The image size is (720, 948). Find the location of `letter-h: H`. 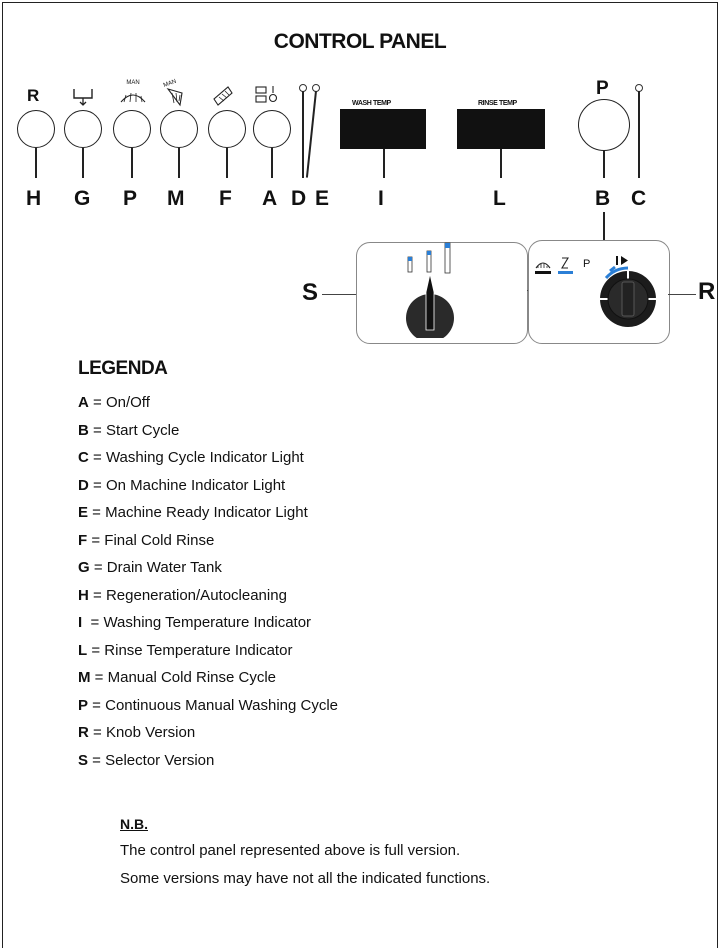

letter-h: H is located at coordinates (34, 198).